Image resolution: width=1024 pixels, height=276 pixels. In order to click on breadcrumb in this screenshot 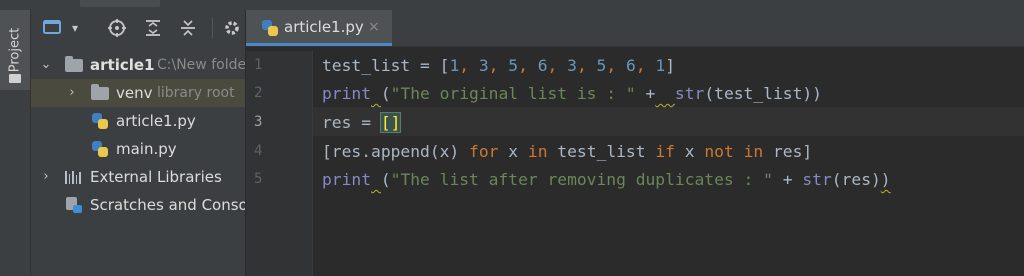, I will do `click(120, 3)`.